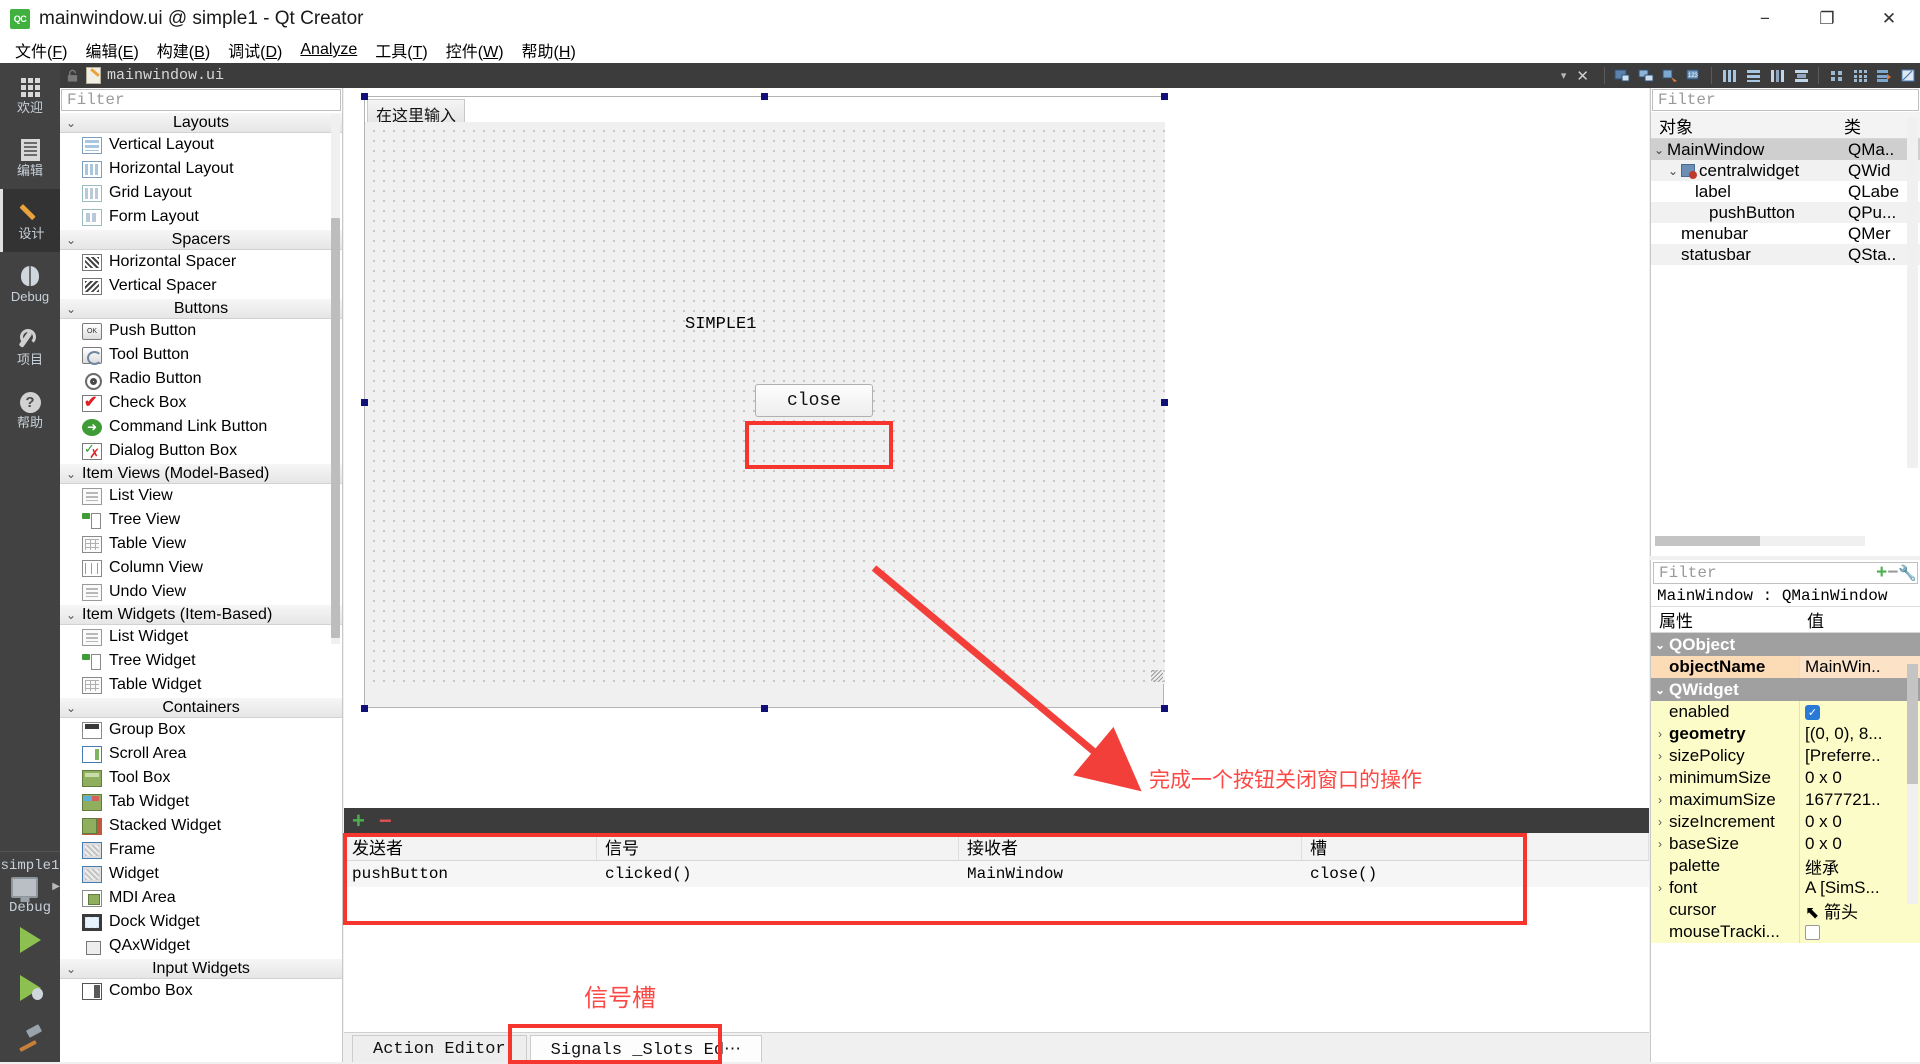 The image size is (1920, 1064). I want to click on object-inspector-row-statusbar: statusbar QSta.., so click(1785, 254).